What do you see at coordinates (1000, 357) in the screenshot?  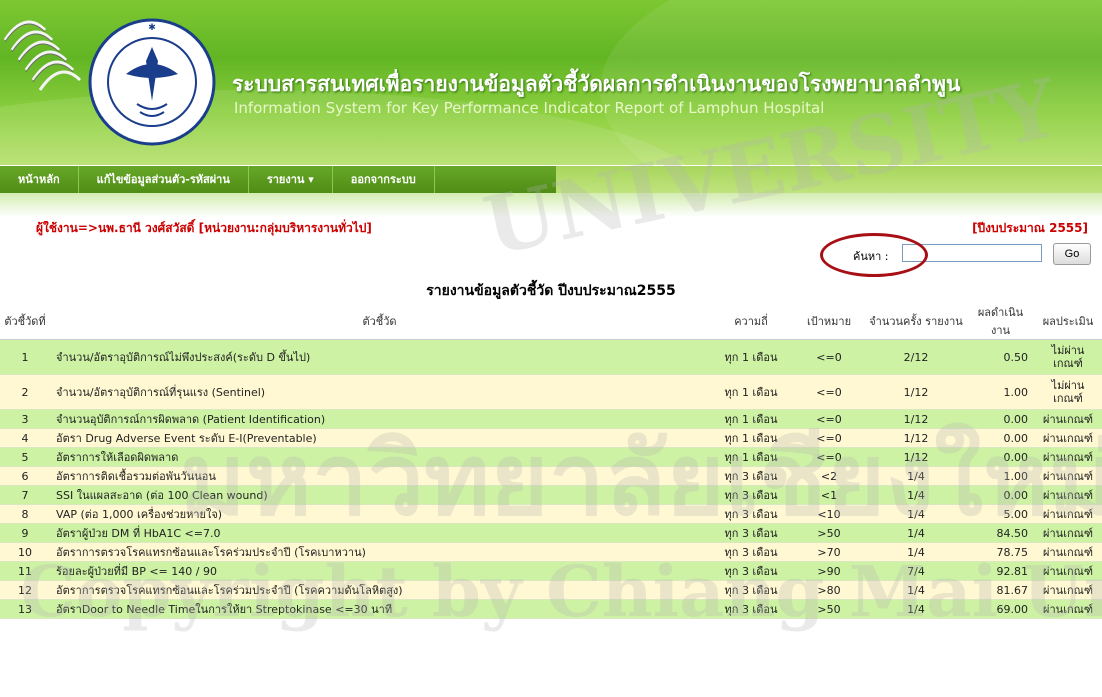 I see `cell-result: 0.50` at bounding box center [1000, 357].